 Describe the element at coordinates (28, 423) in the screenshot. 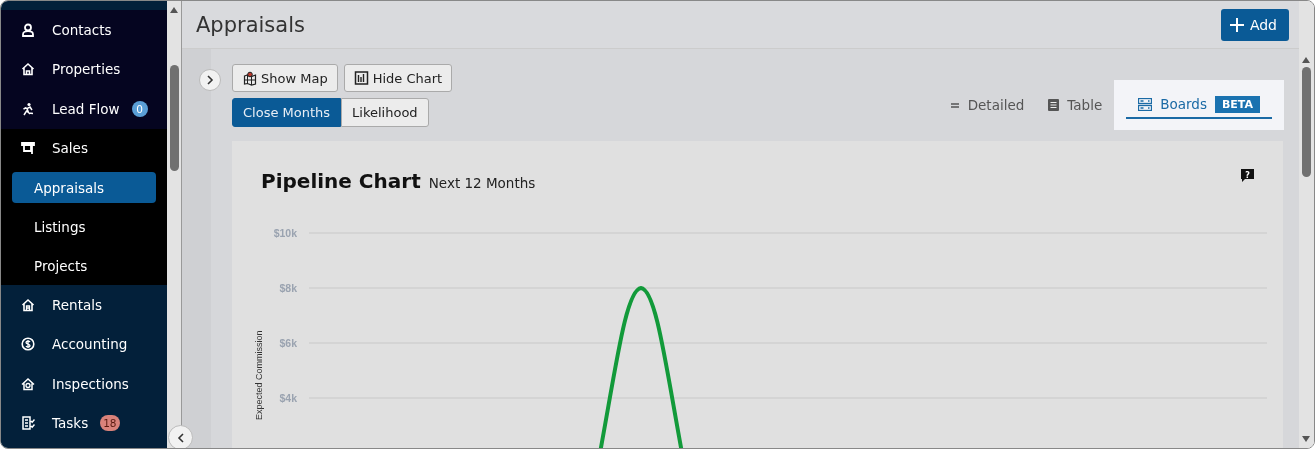

I see `checklist-icon` at that location.